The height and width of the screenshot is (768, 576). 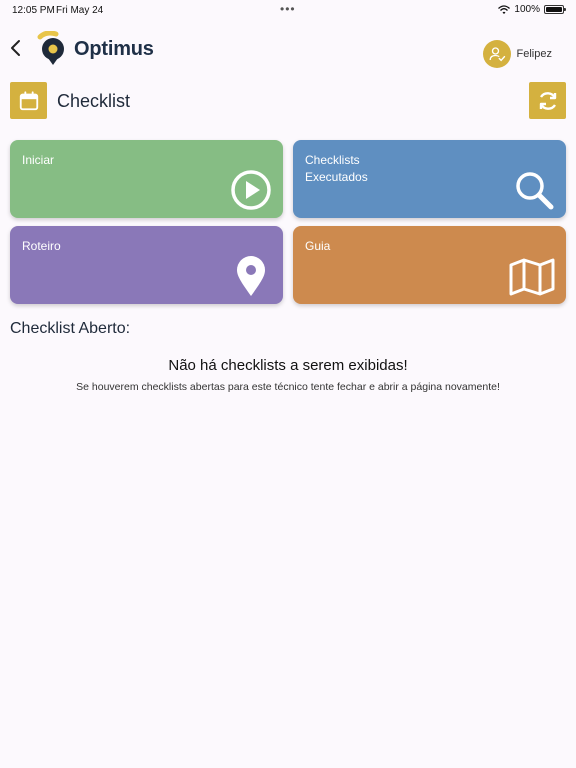 I want to click on card-label: Checklists Executados, so click(x=336, y=169).